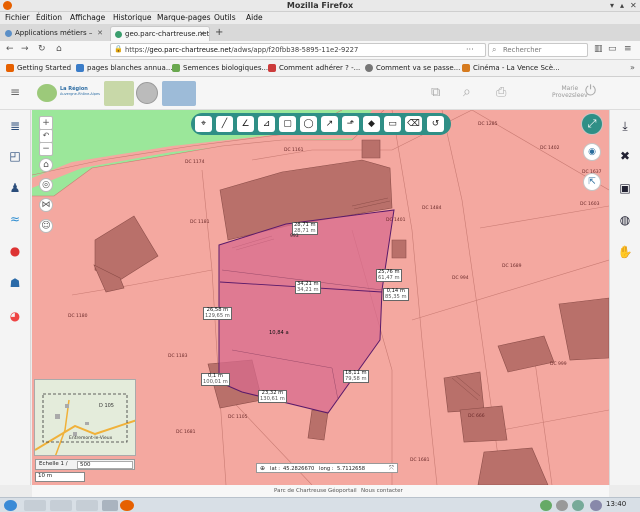  Describe the element at coordinates (350, 124) in the screenshot. I see `export-tool-icon: ⬏` at that location.